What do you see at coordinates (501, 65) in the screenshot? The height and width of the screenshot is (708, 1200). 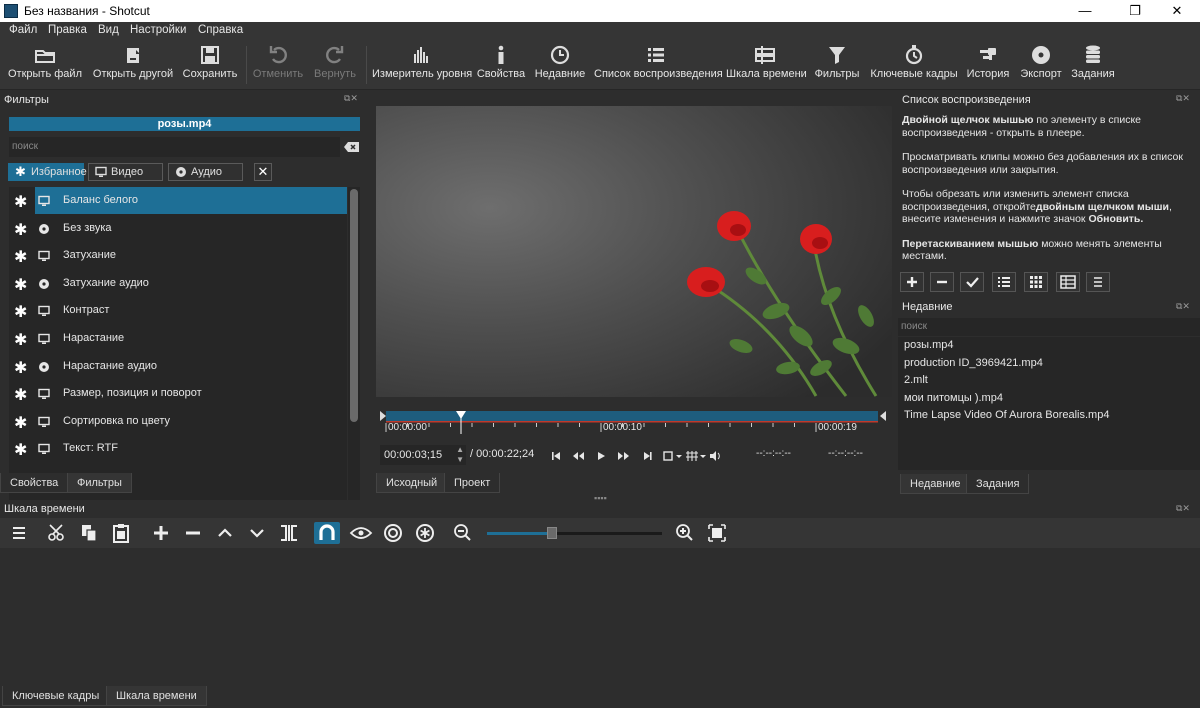 I see `properties-button: Свойства` at bounding box center [501, 65].